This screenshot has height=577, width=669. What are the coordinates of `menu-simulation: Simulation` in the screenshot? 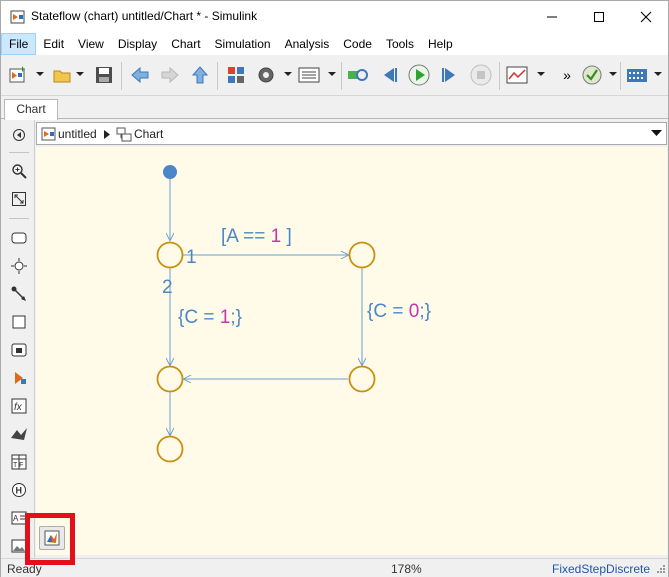 It's located at (243, 44).